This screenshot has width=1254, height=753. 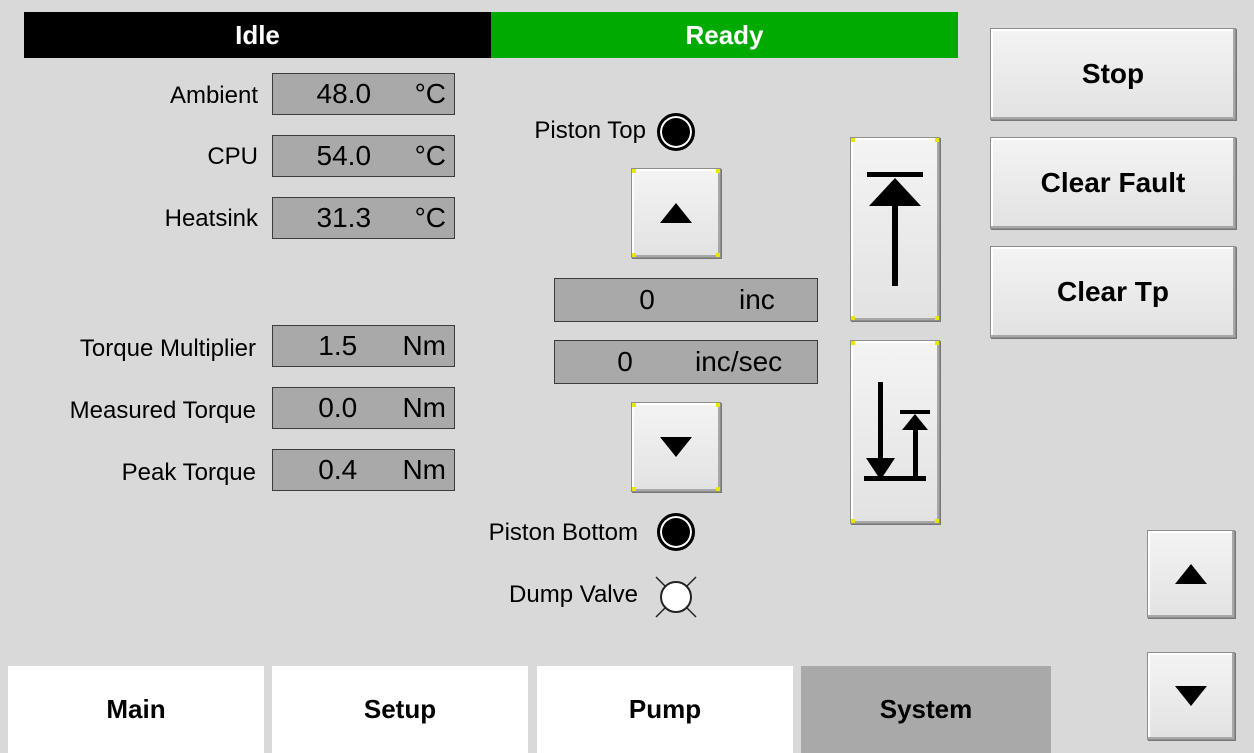 What do you see at coordinates (344, 93) in the screenshot?
I see `ambient-value: 48.0` at bounding box center [344, 93].